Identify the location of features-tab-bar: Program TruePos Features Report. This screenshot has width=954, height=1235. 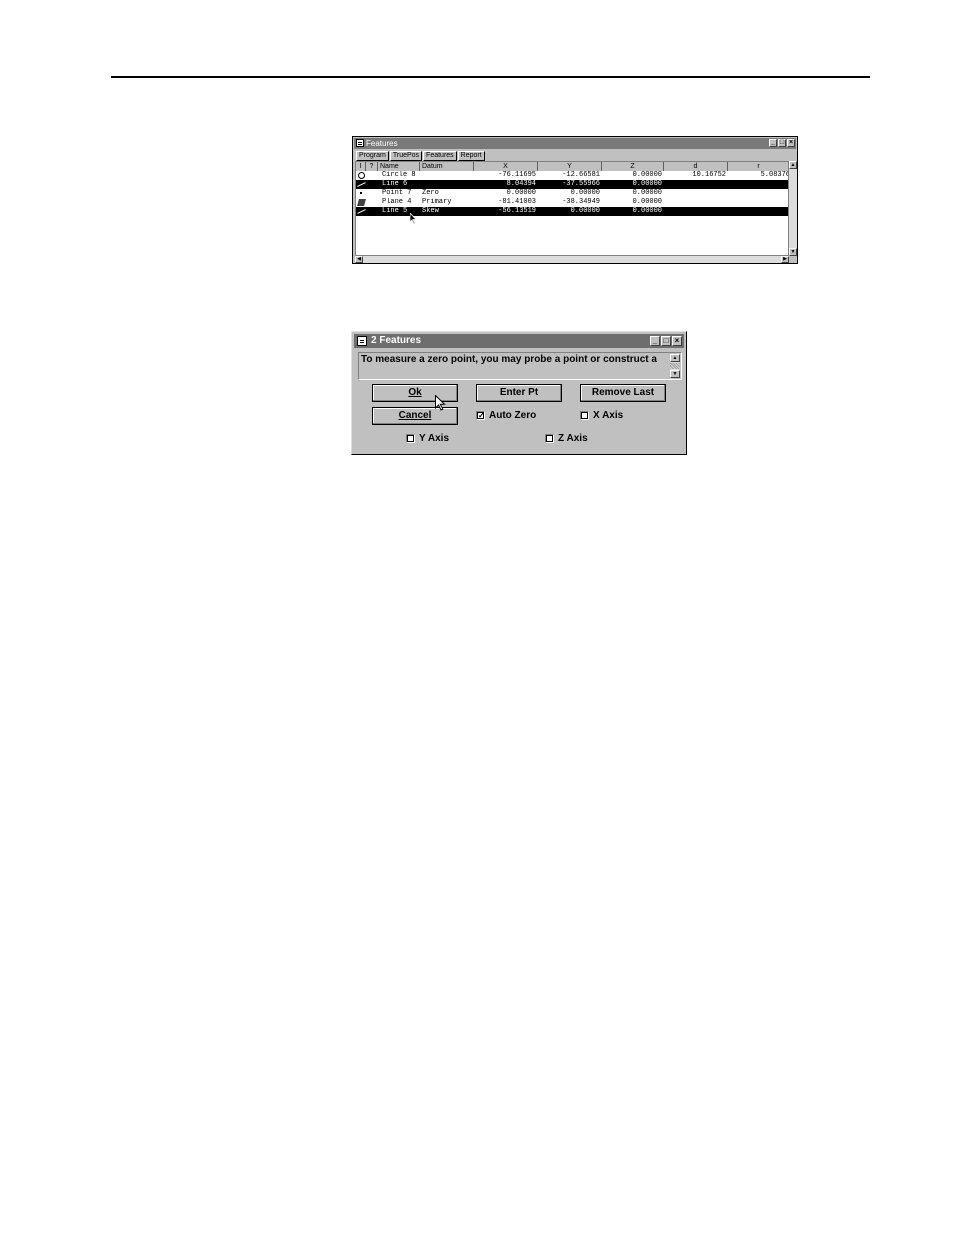
(420, 156).